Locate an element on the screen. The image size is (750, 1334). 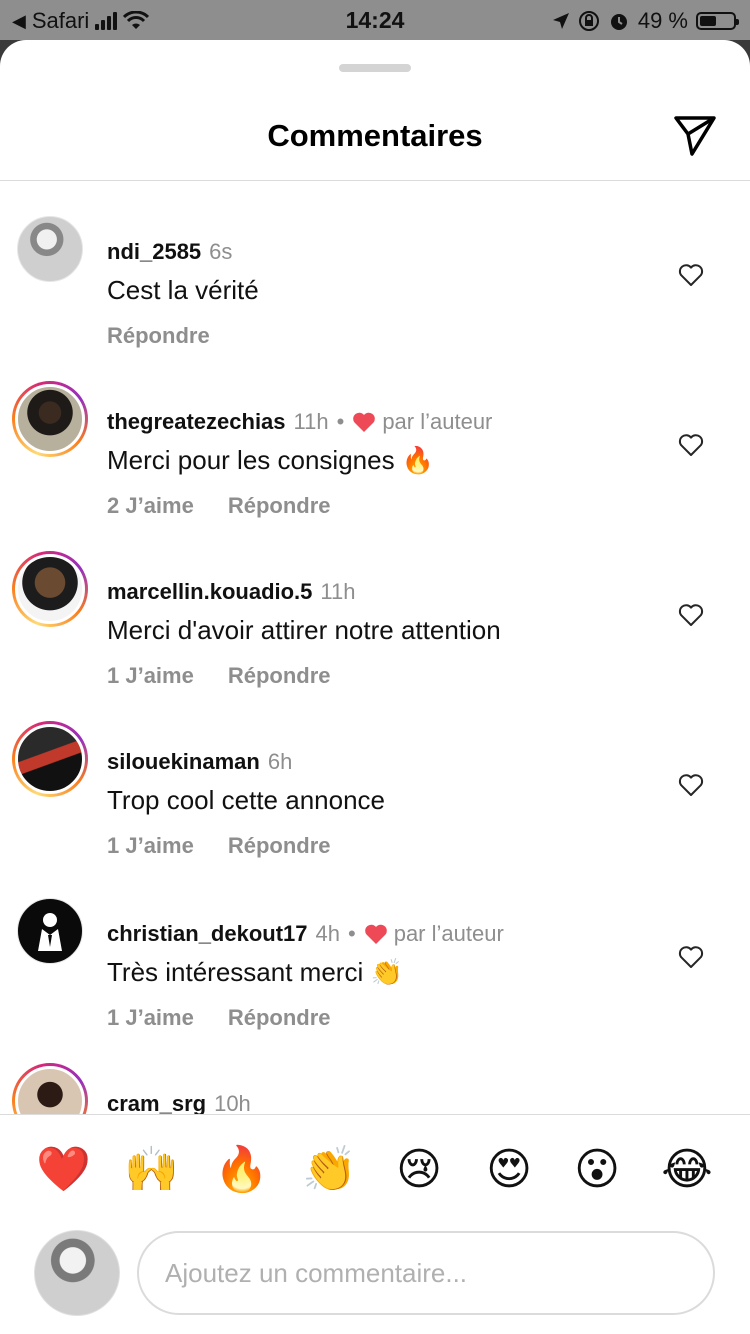
location-arrow-icon is located at coordinates (560, 21).